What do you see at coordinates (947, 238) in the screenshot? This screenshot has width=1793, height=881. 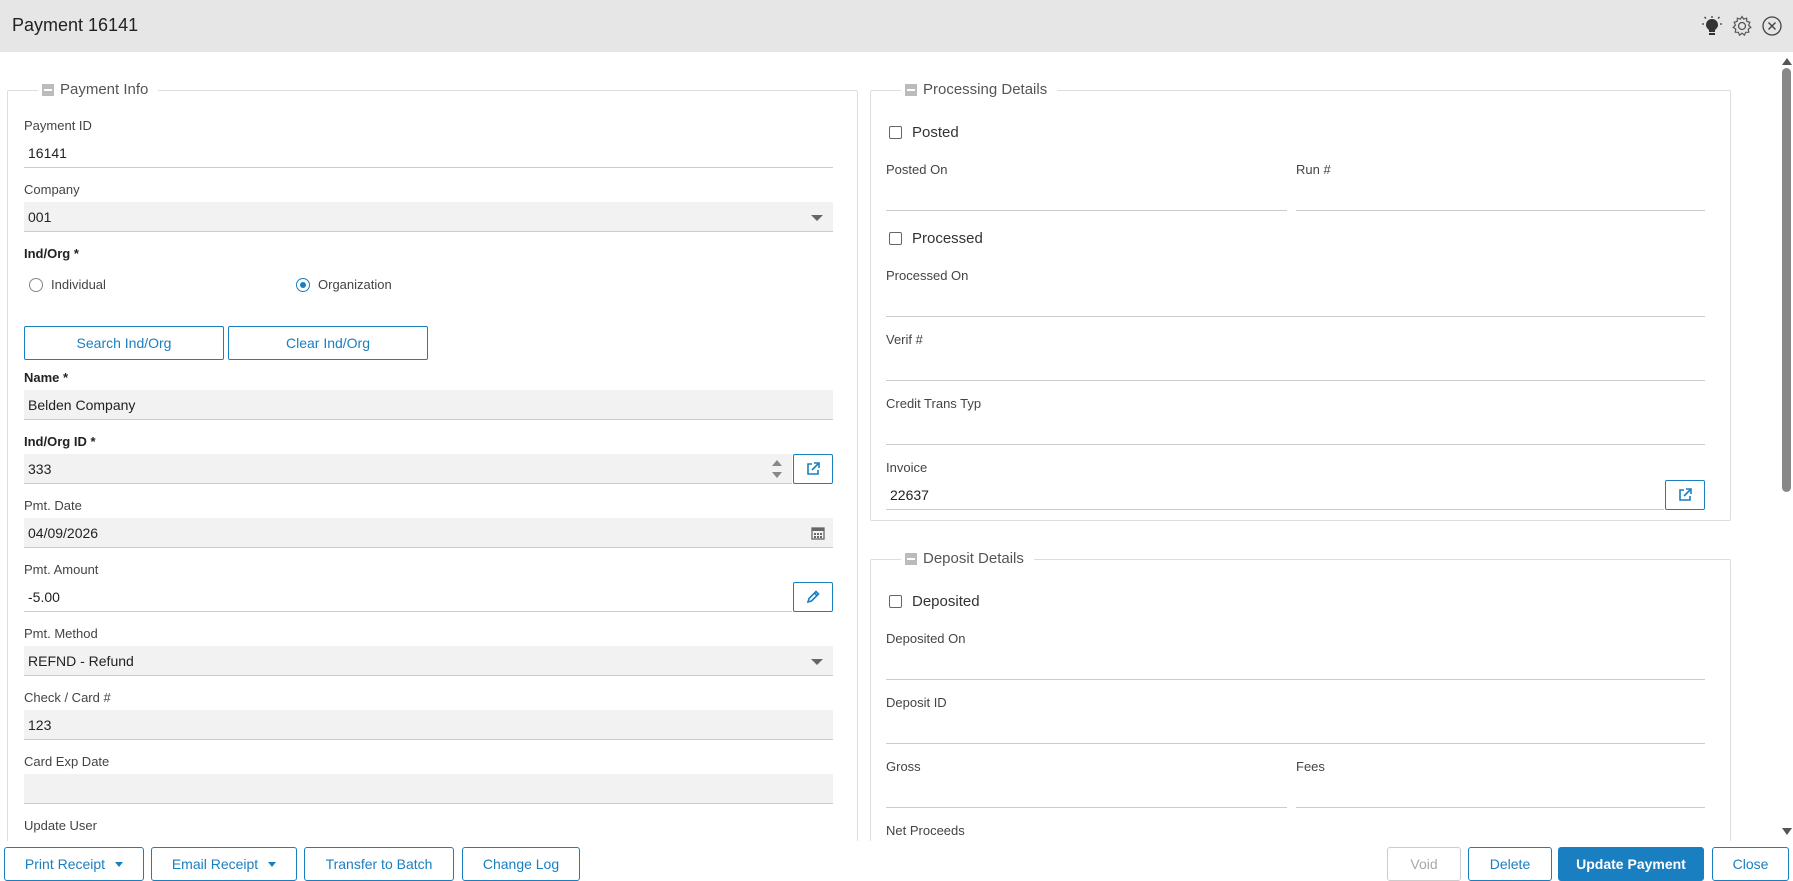 I see `processed-label: Processed` at bounding box center [947, 238].